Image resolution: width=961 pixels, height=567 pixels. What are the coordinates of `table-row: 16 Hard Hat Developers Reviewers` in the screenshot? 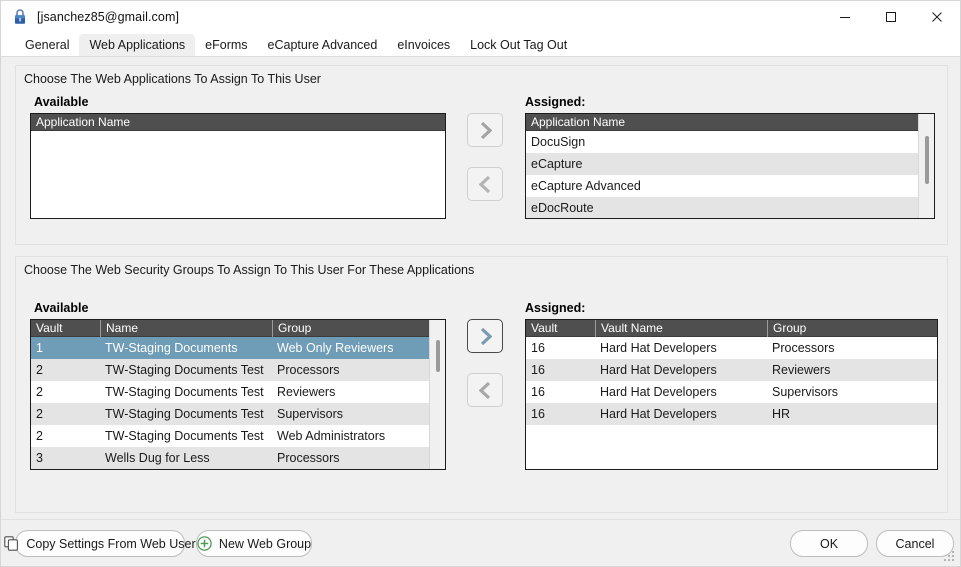 It's located at (731, 370).